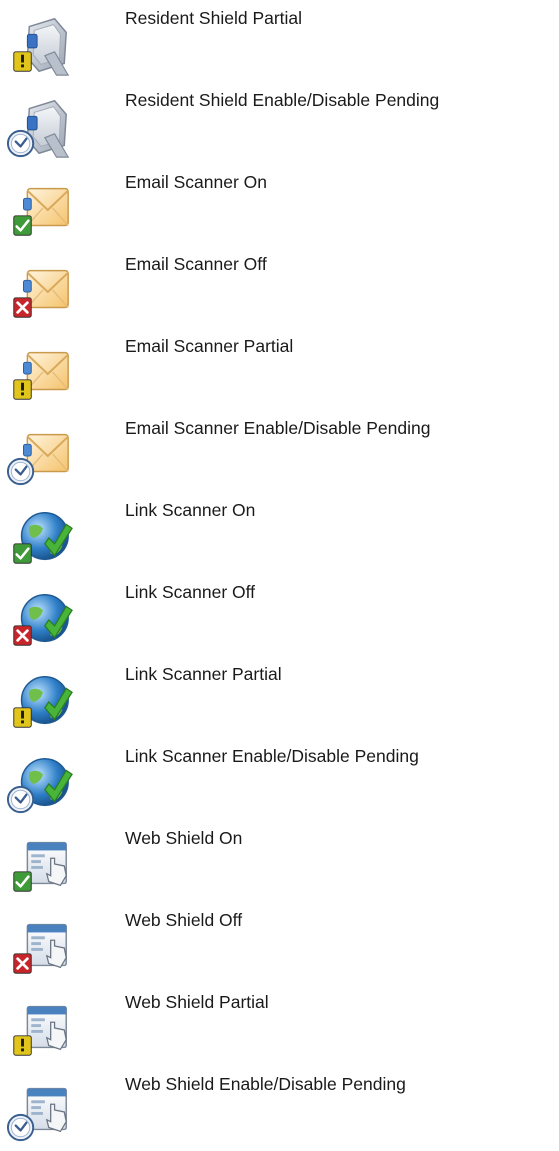  What do you see at coordinates (40, 701) in the screenshot?
I see `link-scanner-partial-icon` at bounding box center [40, 701].